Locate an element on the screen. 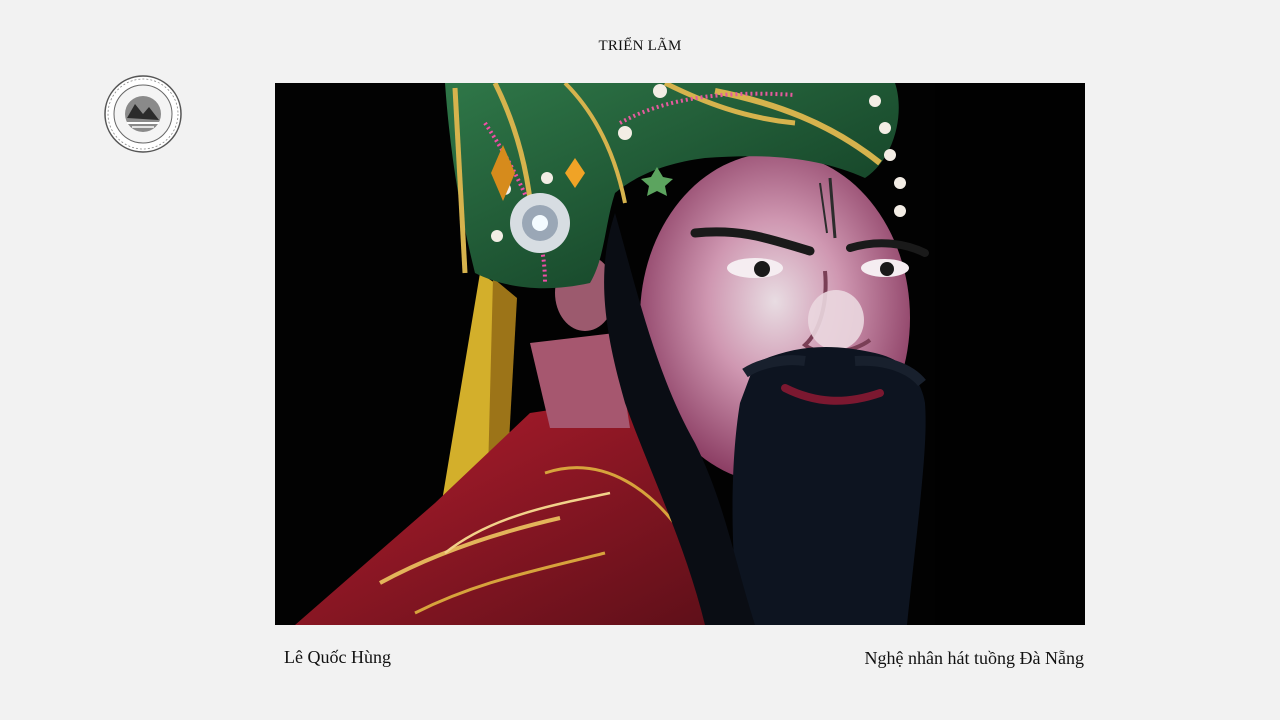  association-logo is located at coordinates (143, 114).